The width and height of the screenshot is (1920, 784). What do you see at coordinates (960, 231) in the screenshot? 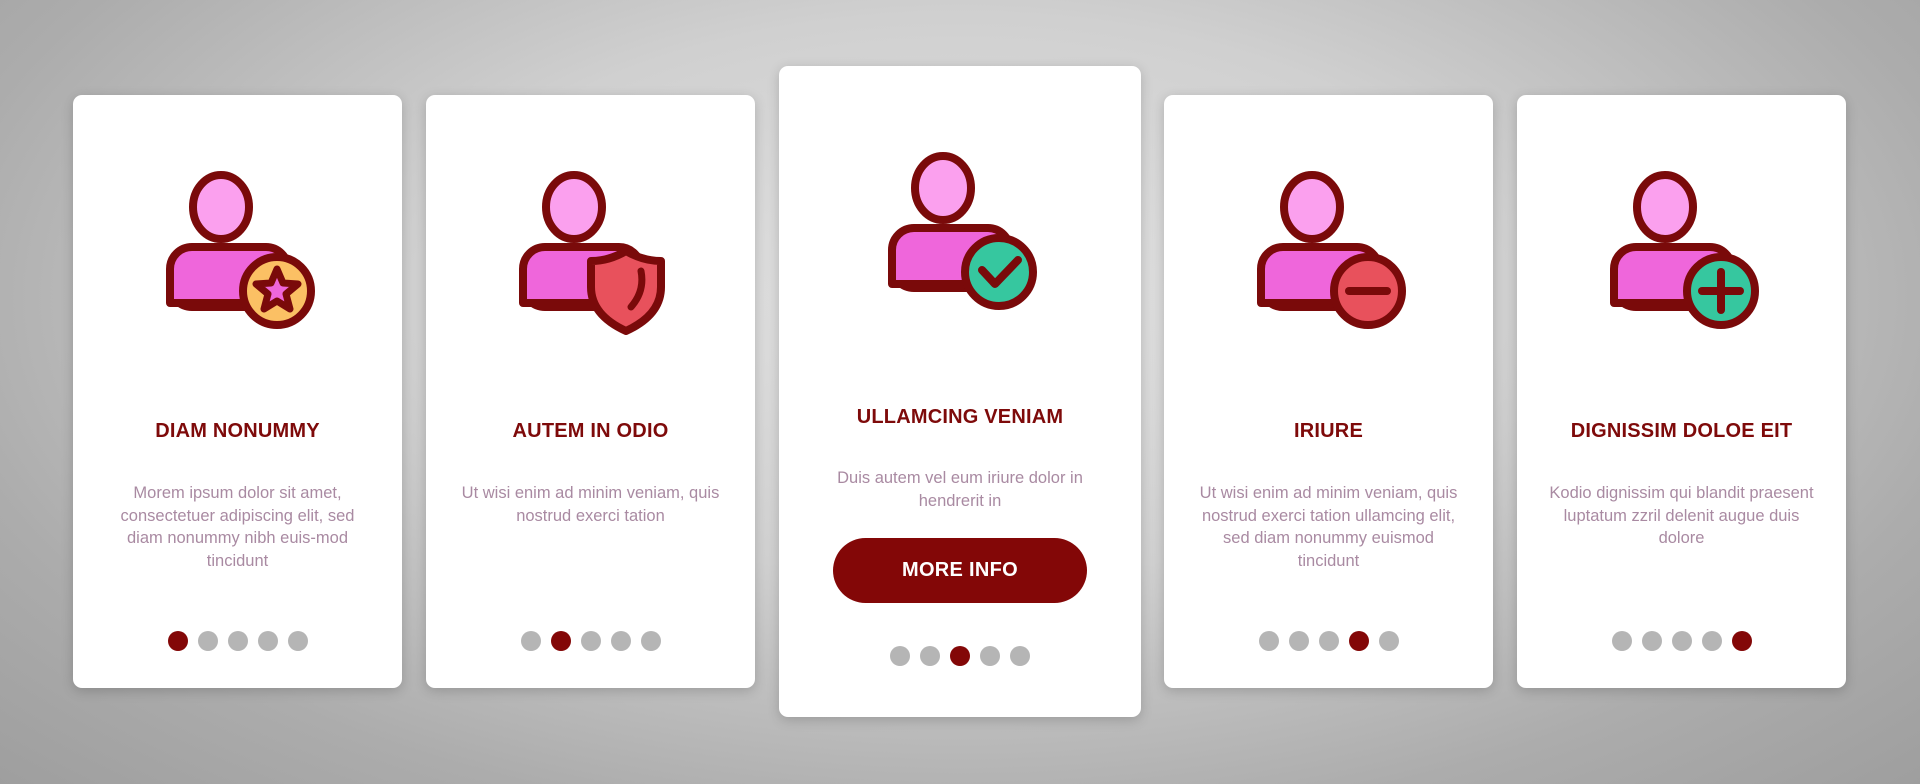
I see `user-check-icon` at bounding box center [960, 231].